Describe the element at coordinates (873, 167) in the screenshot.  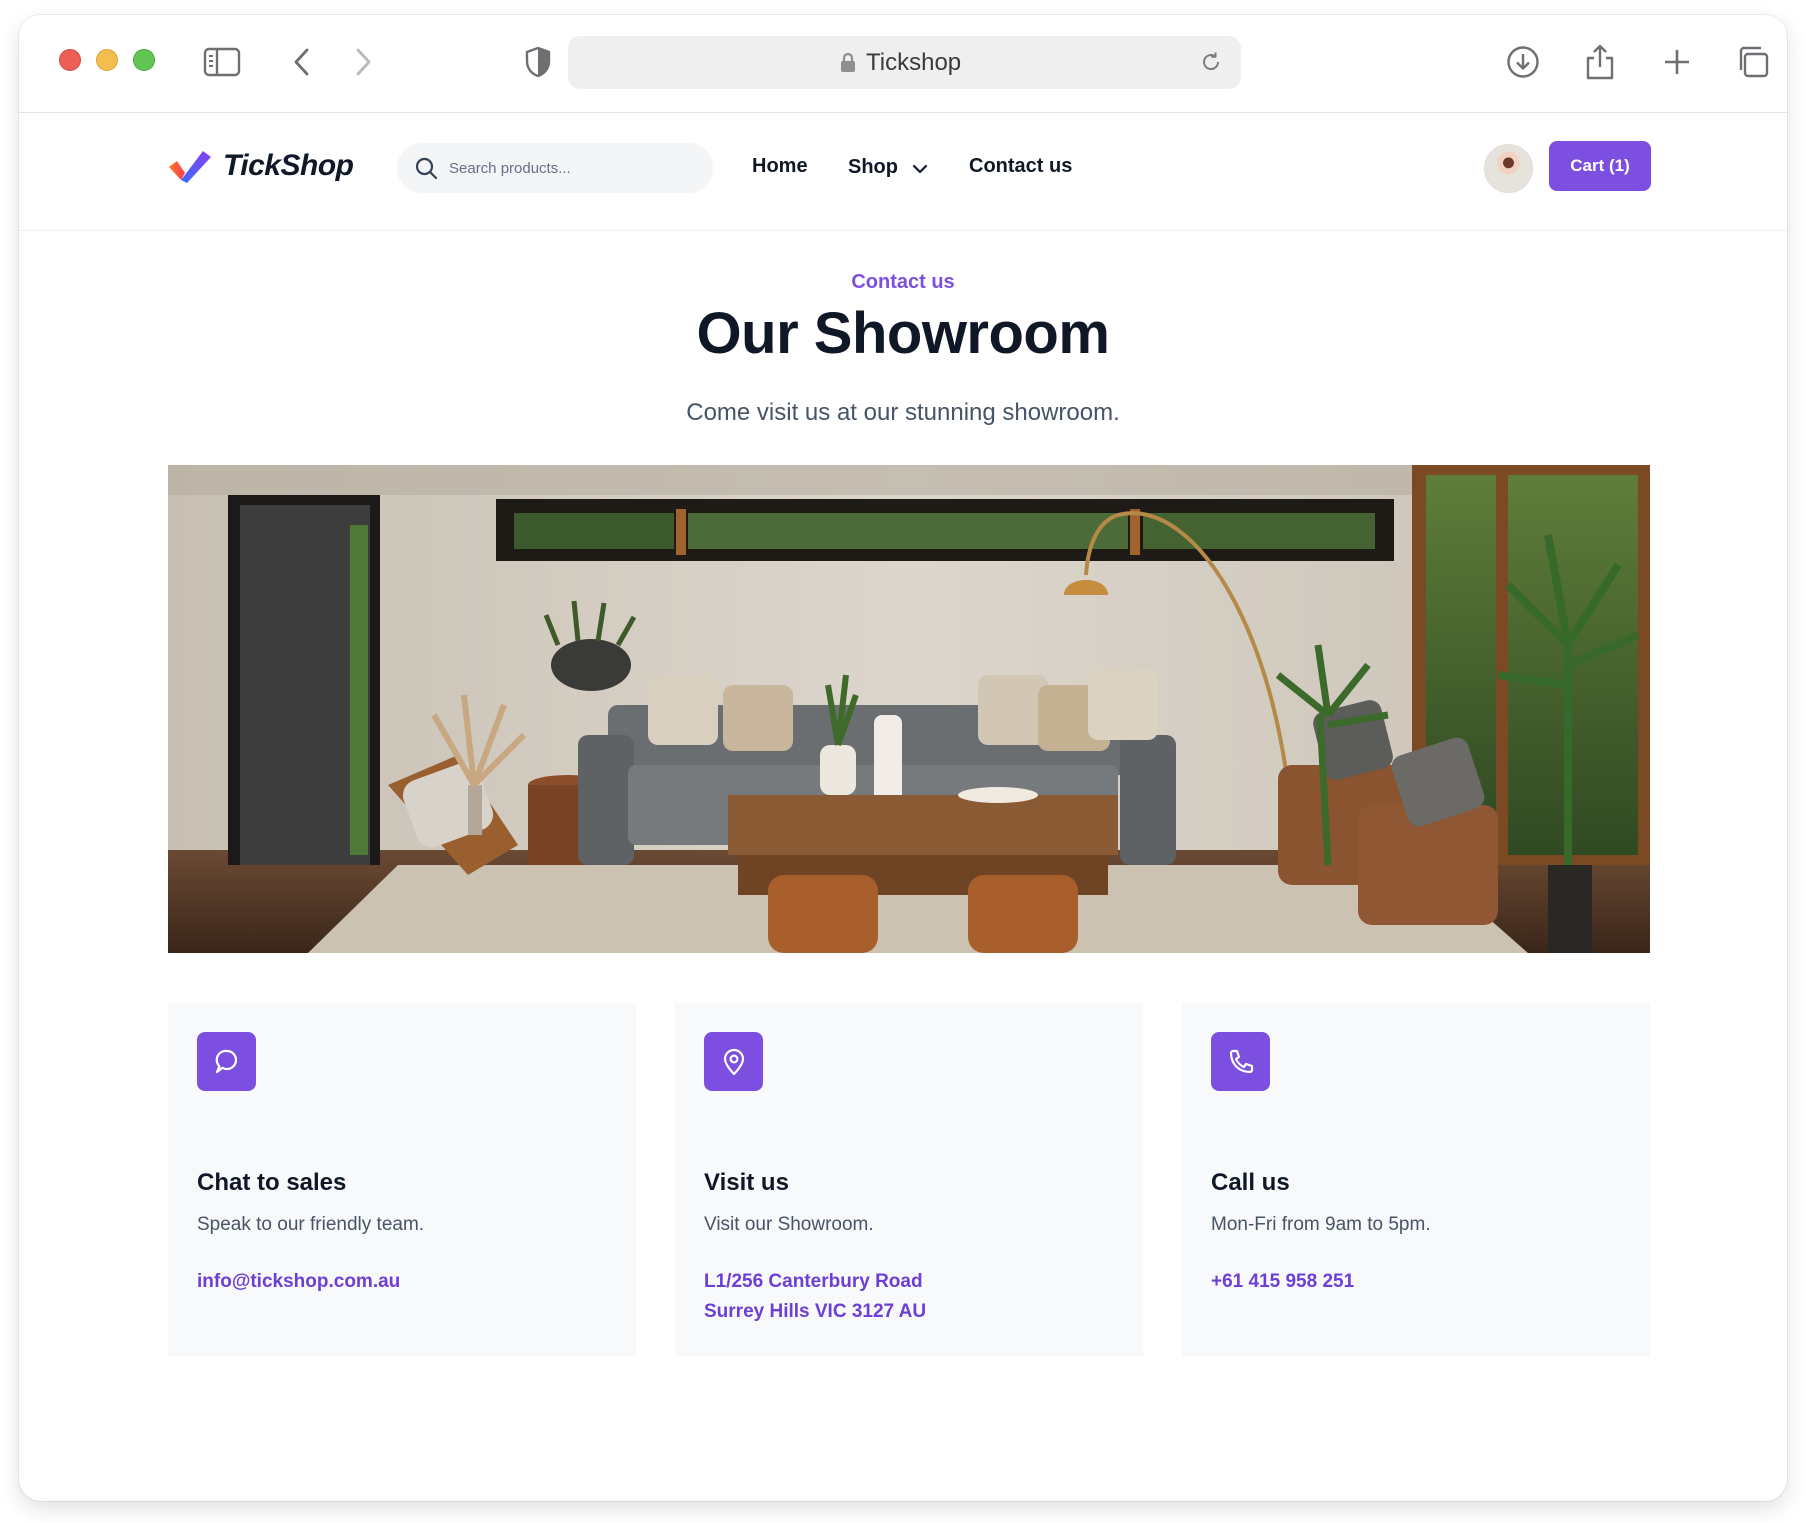
I see `nav-shop-label: Shop` at that location.